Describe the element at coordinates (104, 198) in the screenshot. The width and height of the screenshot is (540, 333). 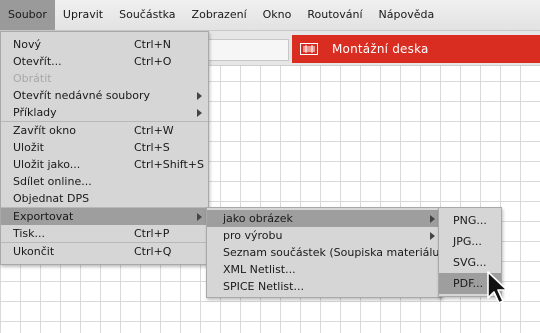
I see `menu-item-order-pcb: Objednat DPS` at that location.